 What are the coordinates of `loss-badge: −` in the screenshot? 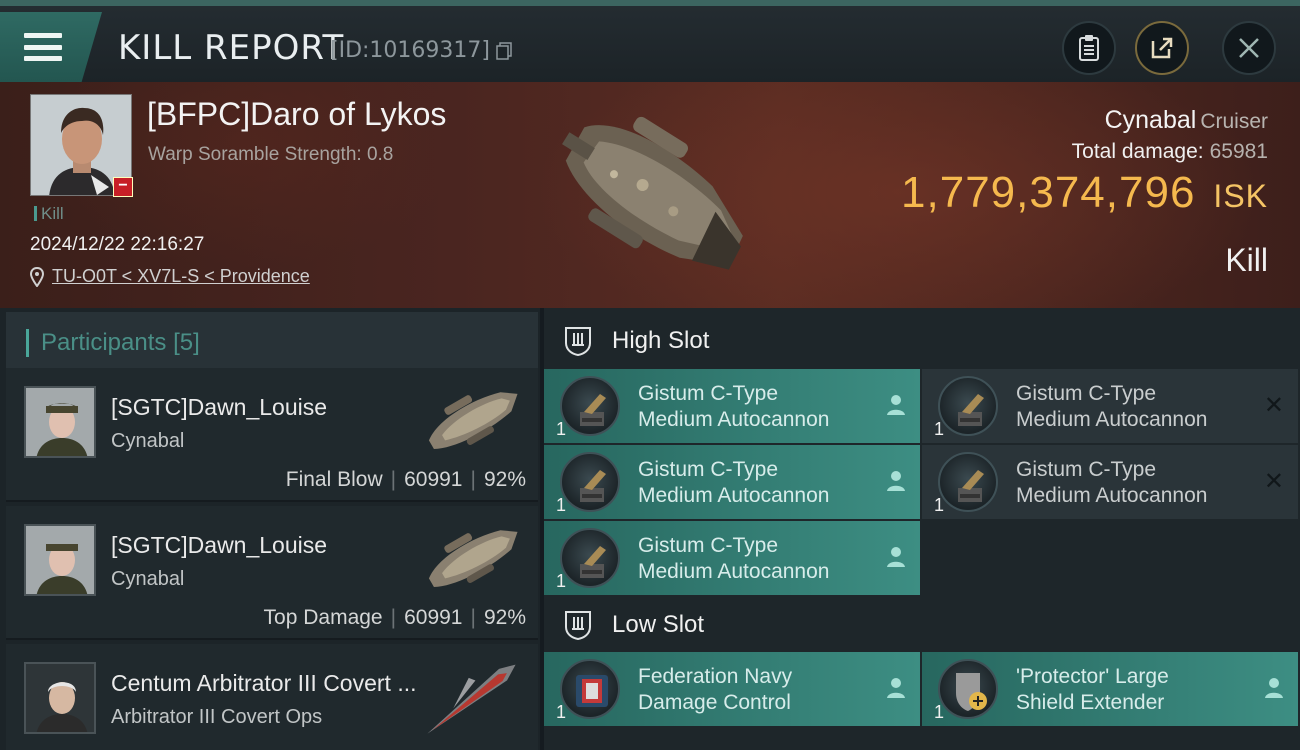 It's located at (123, 187).